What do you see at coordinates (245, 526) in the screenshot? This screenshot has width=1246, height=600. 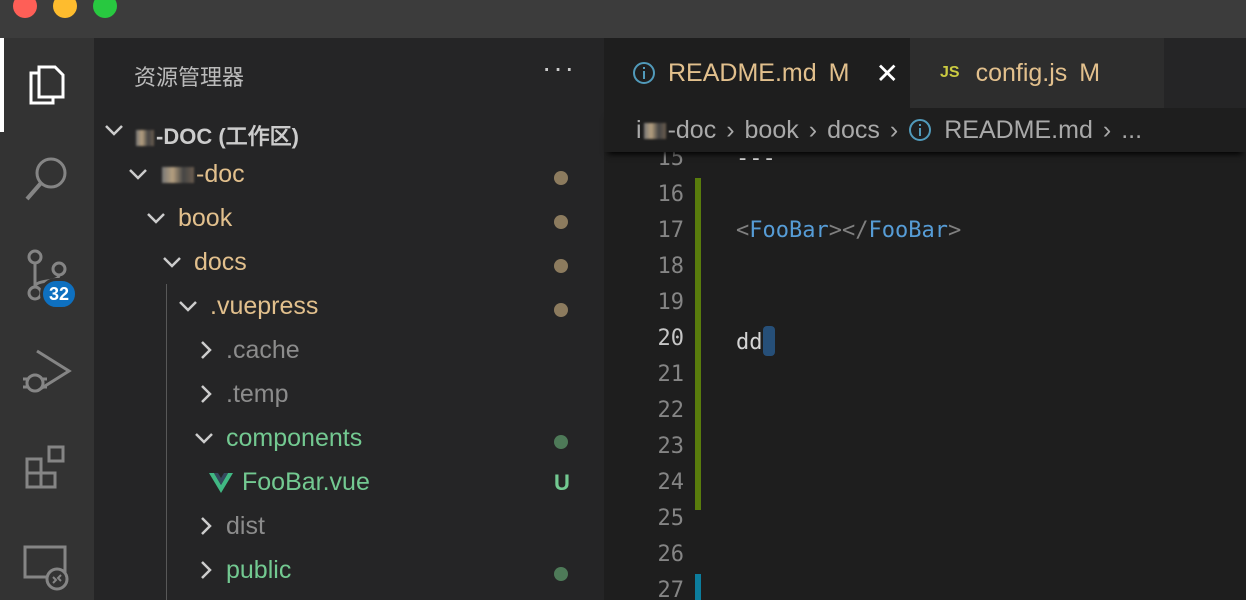 I see `tree-item-label: dist` at bounding box center [245, 526].